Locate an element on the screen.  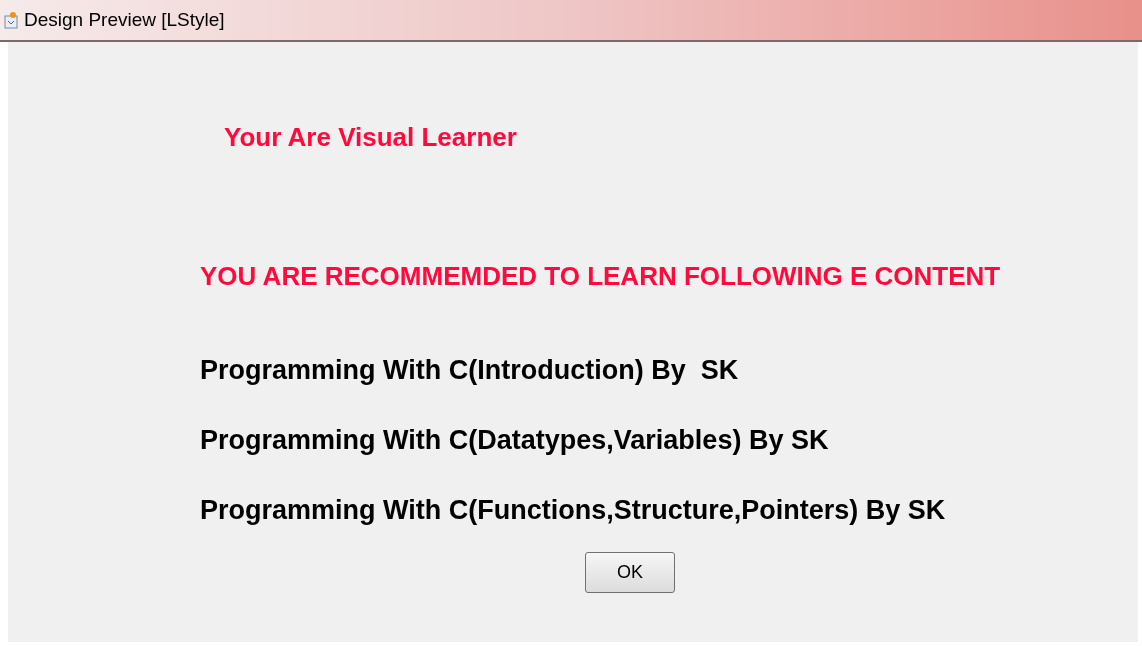
course-title: Programming With C(Datatypes,Variables) By SK is located at coordinates (514, 440).